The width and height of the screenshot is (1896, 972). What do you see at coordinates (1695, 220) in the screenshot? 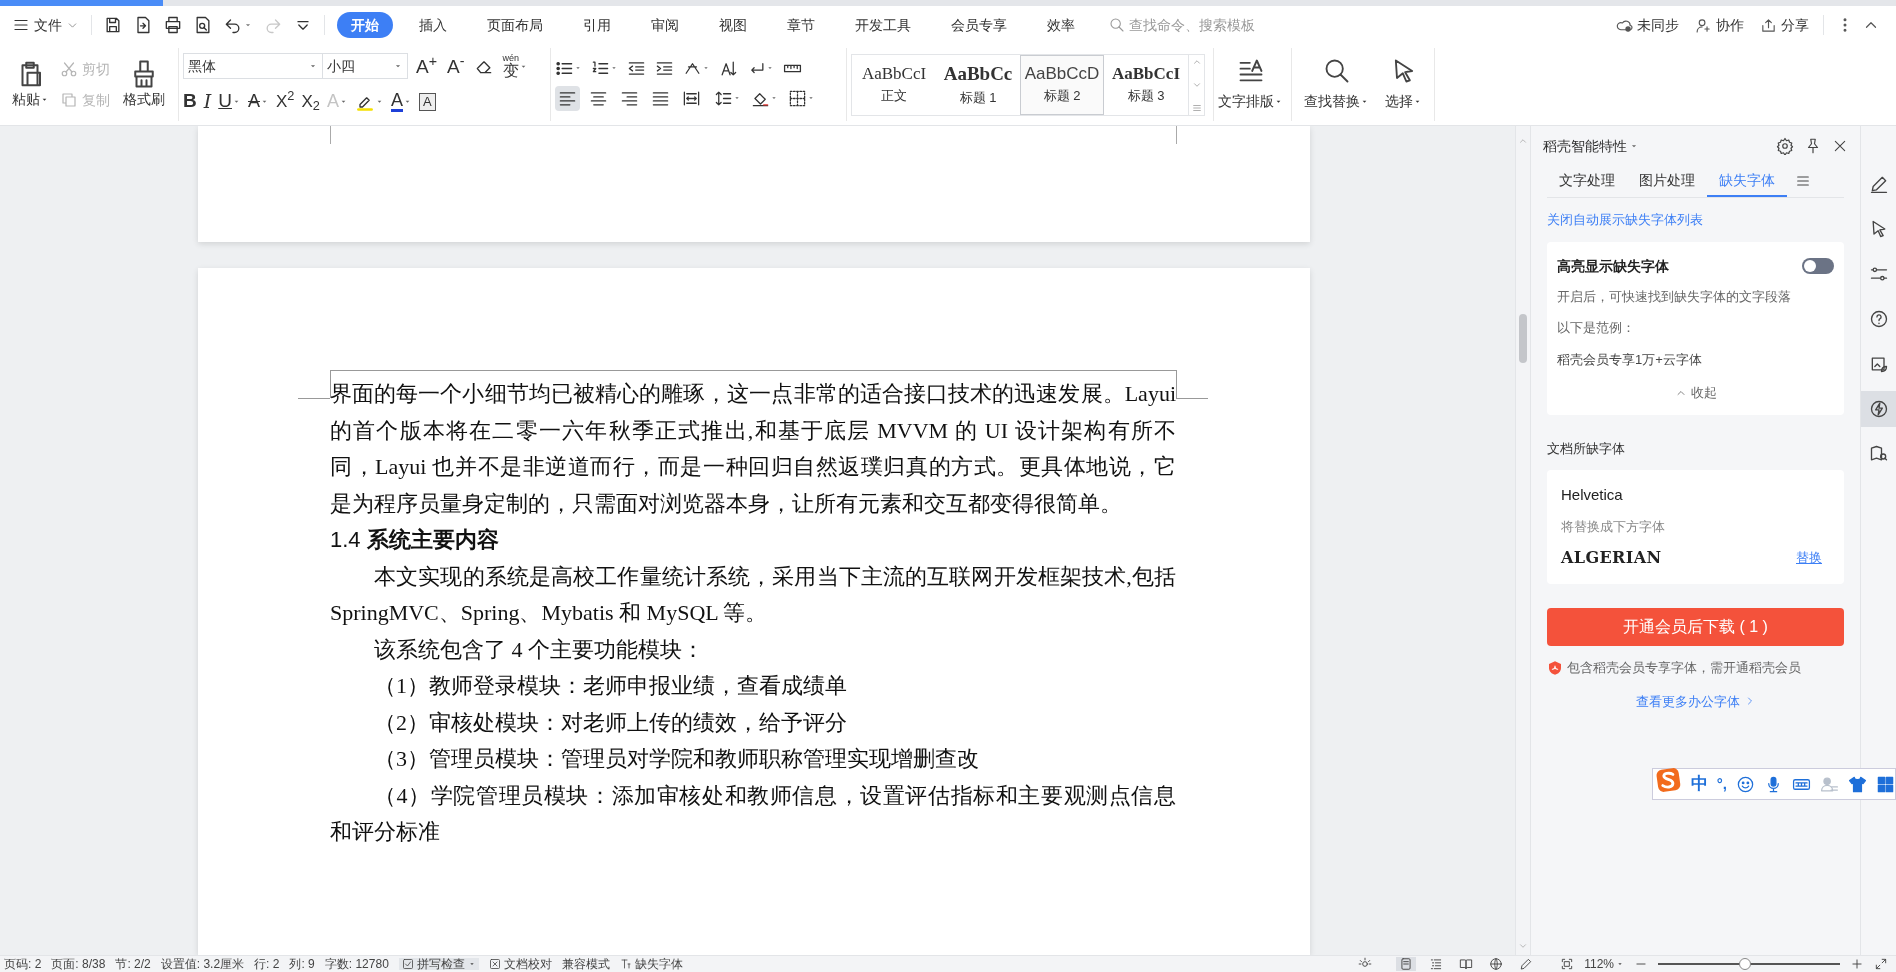
I see `close-auto-list-link: 关闭自动展示缺失字体列表` at bounding box center [1695, 220].